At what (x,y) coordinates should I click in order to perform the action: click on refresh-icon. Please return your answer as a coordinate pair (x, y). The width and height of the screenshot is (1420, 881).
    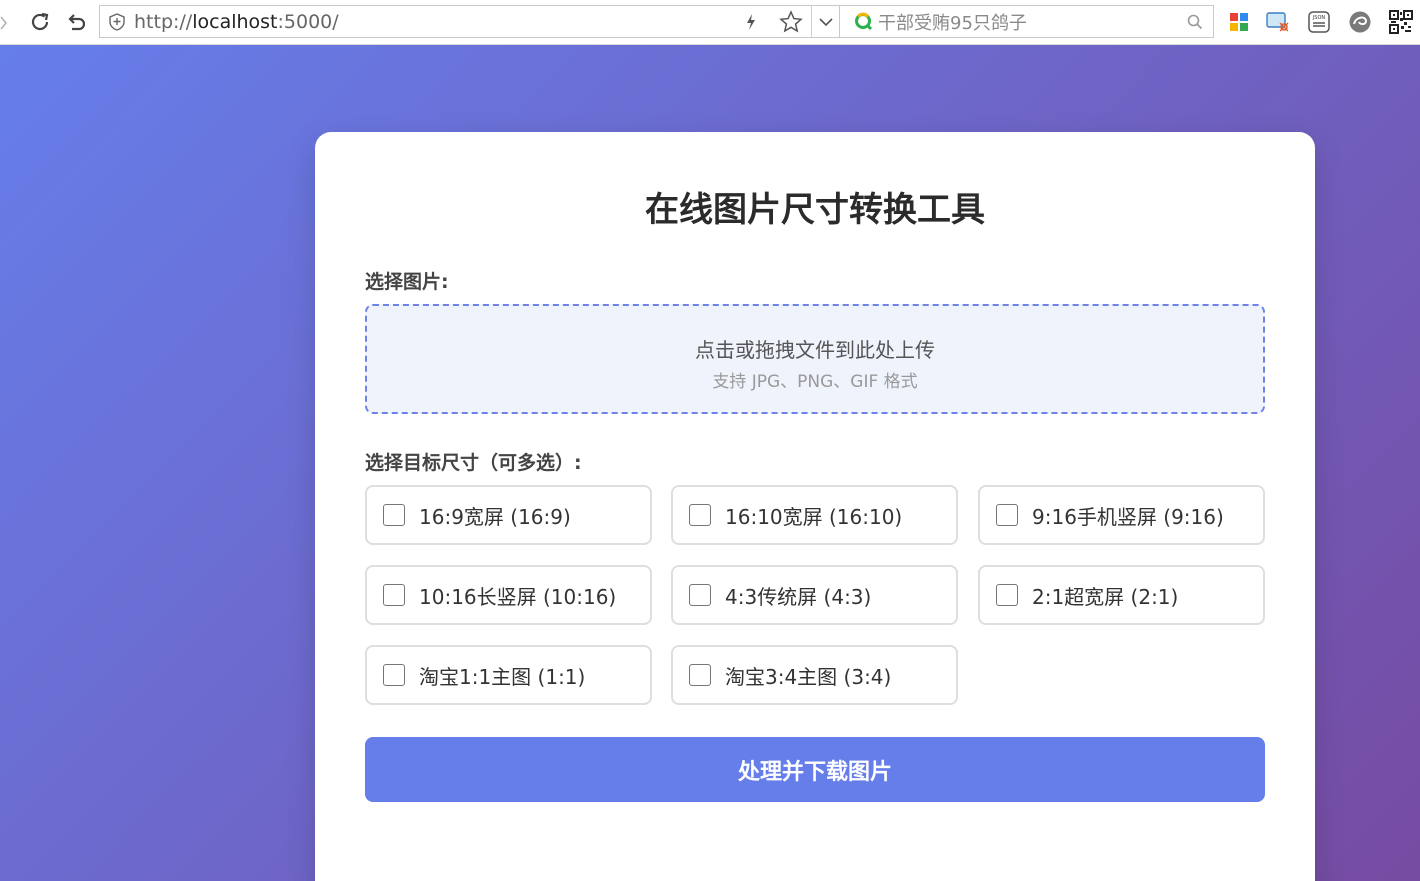
    Looking at the image, I should click on (40, 21).